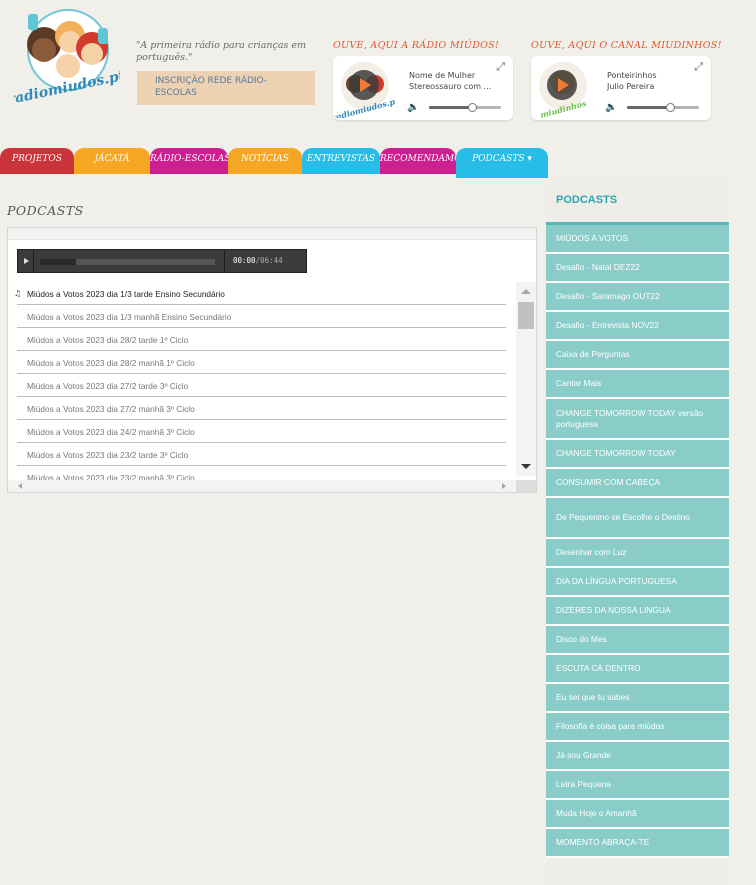  I want to click on scroll-up-arrow-icon, so click(526, 291).